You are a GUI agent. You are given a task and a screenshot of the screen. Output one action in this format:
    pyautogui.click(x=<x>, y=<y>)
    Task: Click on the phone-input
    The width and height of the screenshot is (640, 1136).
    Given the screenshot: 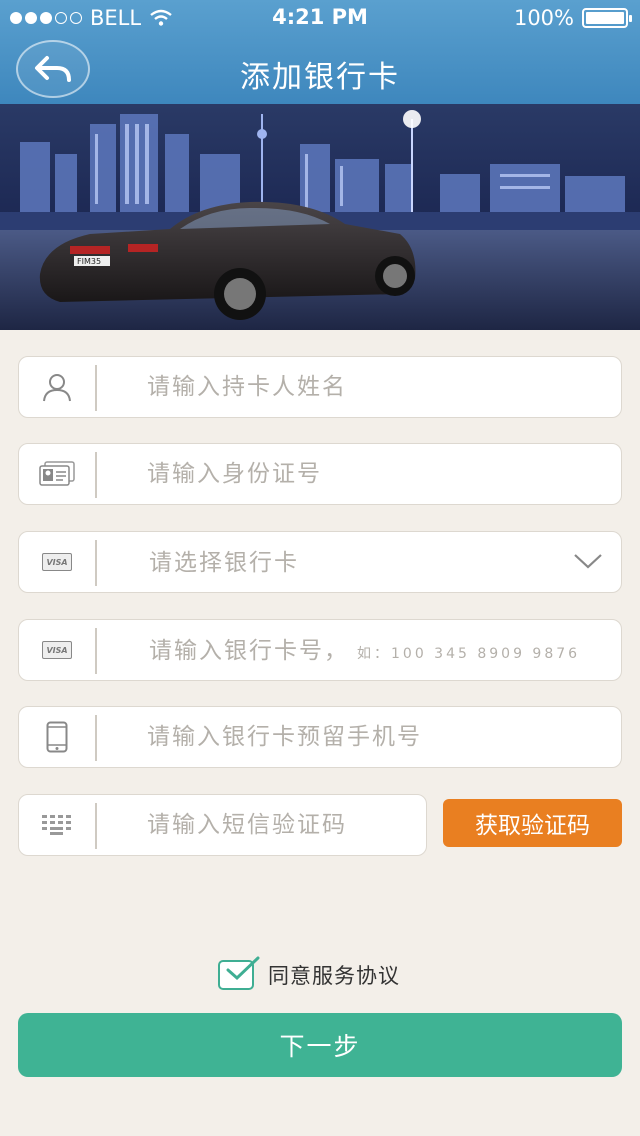 What is the action you would take?
    pyautogui.click(x=367, y=737)
    